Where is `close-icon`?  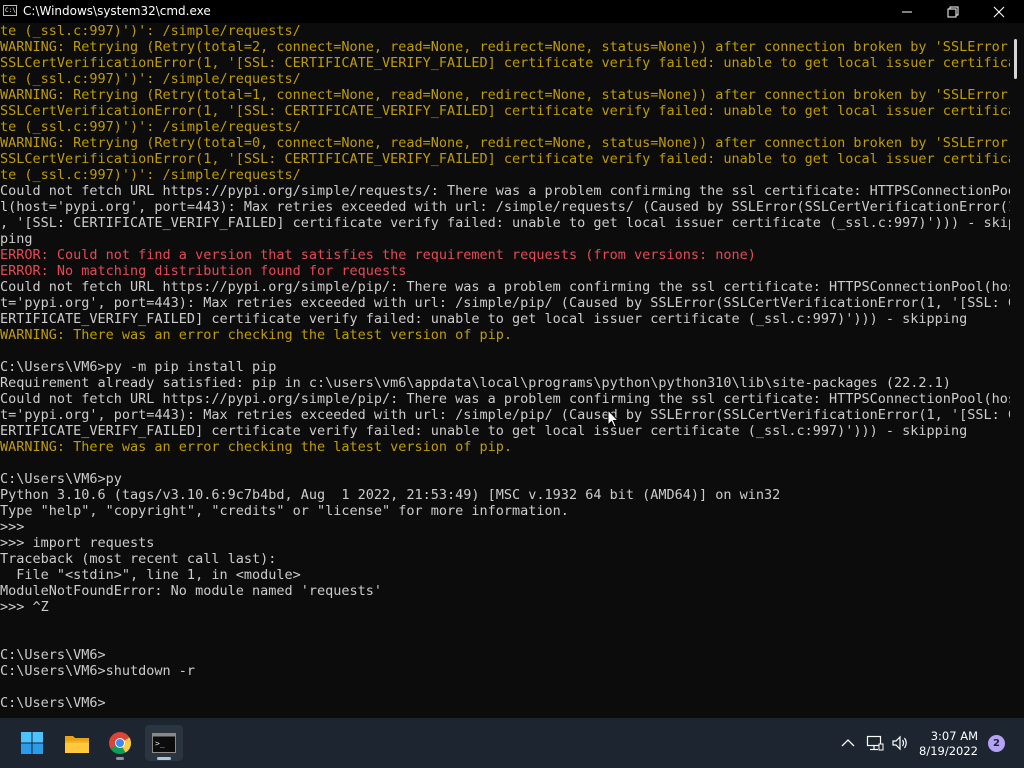
close-icon is located at coordinates (999, 11).